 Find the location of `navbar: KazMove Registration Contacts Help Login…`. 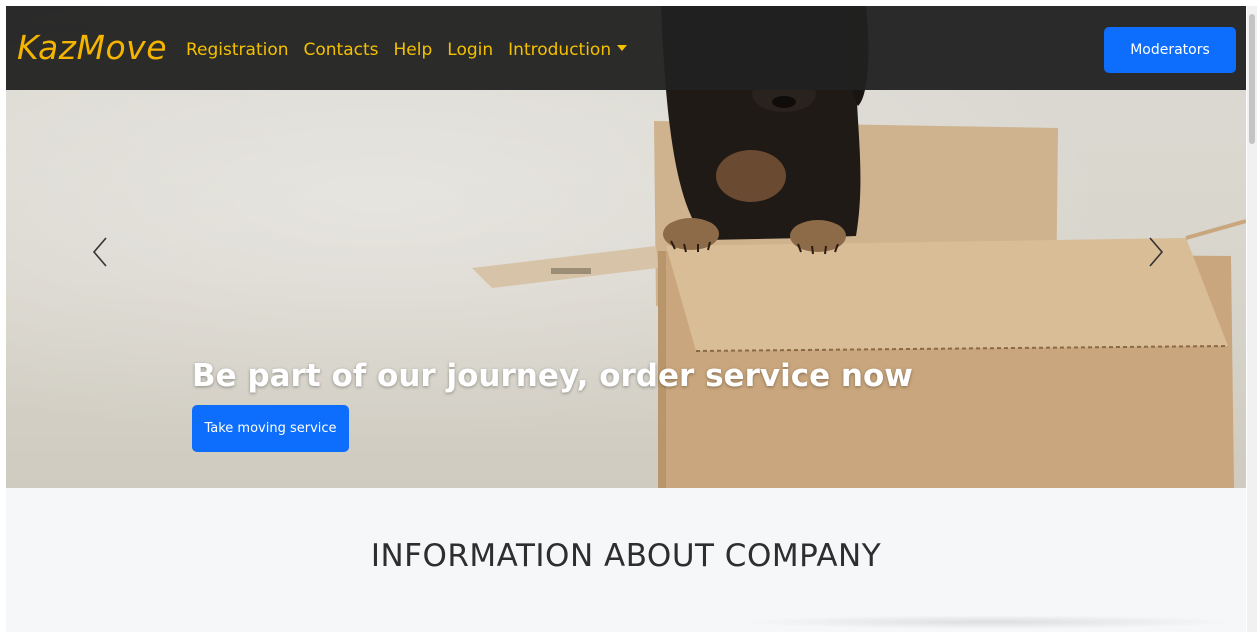

navbar: KazMove Registration Contacts Help Login… is located at coordinates (626, 48).